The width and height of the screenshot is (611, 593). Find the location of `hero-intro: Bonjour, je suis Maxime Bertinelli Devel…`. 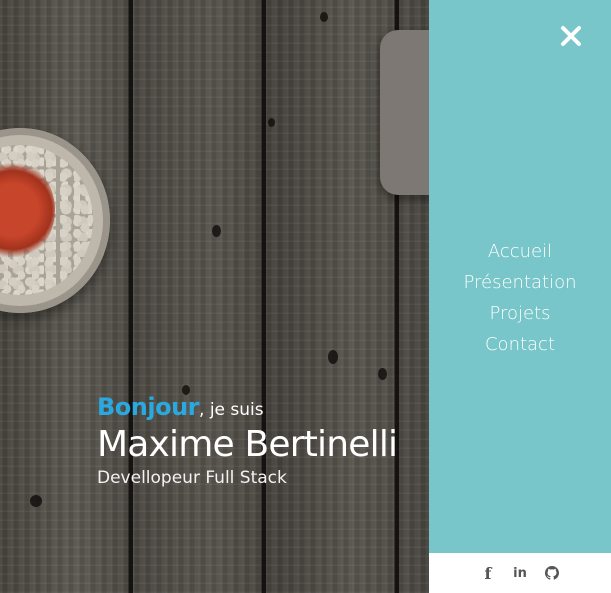

hero-intro: Bonjour, je suis Maxime Bertinelli Devel… is located at coordinates (247, 441).